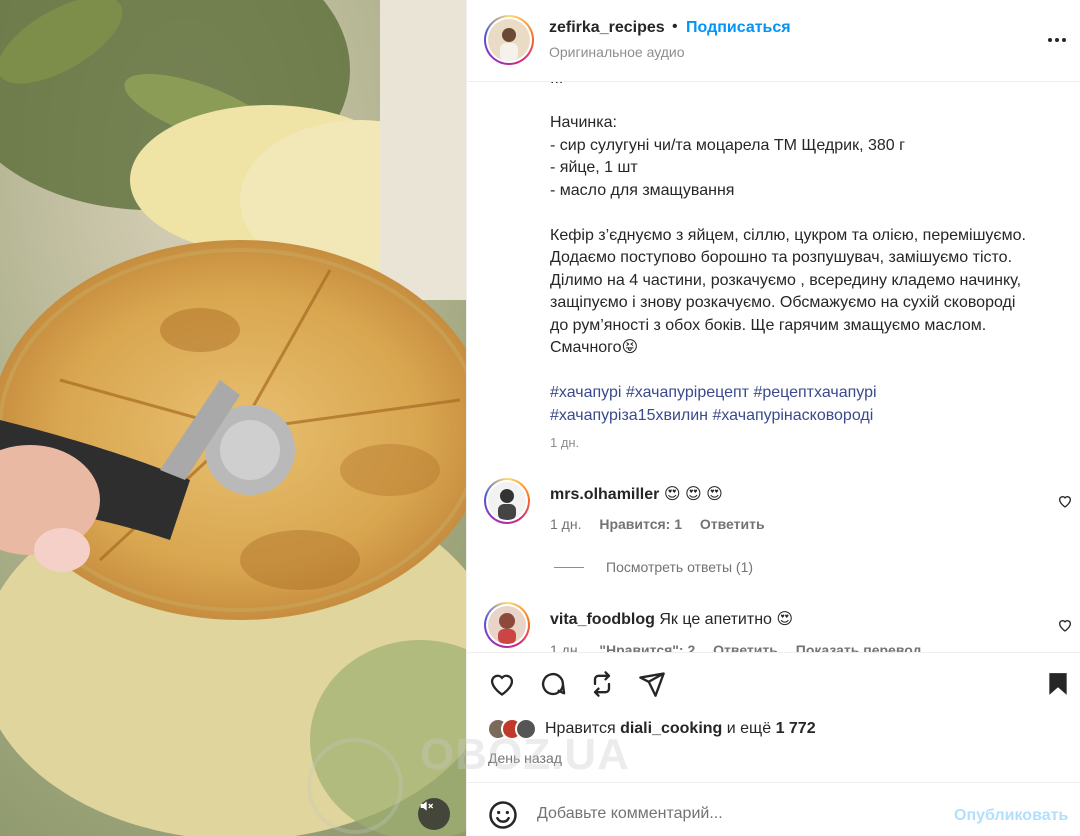 Image resolution: width=1080 pixels, height=836 pixels. What do you see at coordinates (525, 758) in the screenshot?
I see `post-date: День назад` at bounding box center [525, 758].